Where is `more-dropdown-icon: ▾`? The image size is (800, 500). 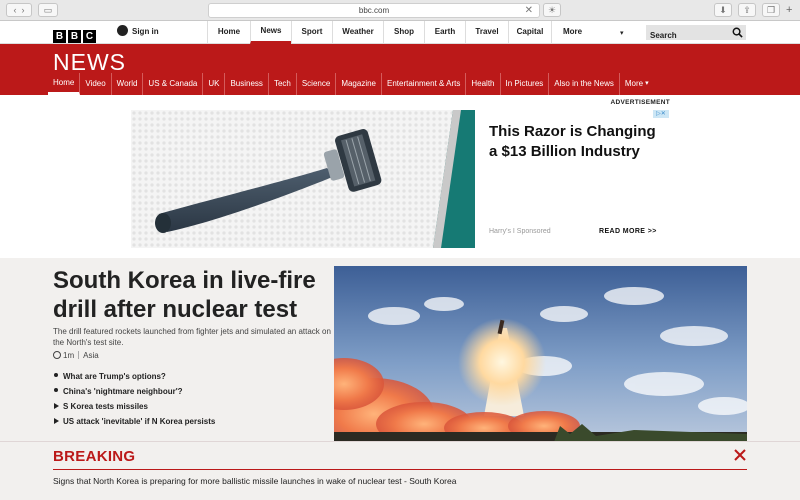
more-dropdown-icon: ▾ is located at coordinates (622, 33).